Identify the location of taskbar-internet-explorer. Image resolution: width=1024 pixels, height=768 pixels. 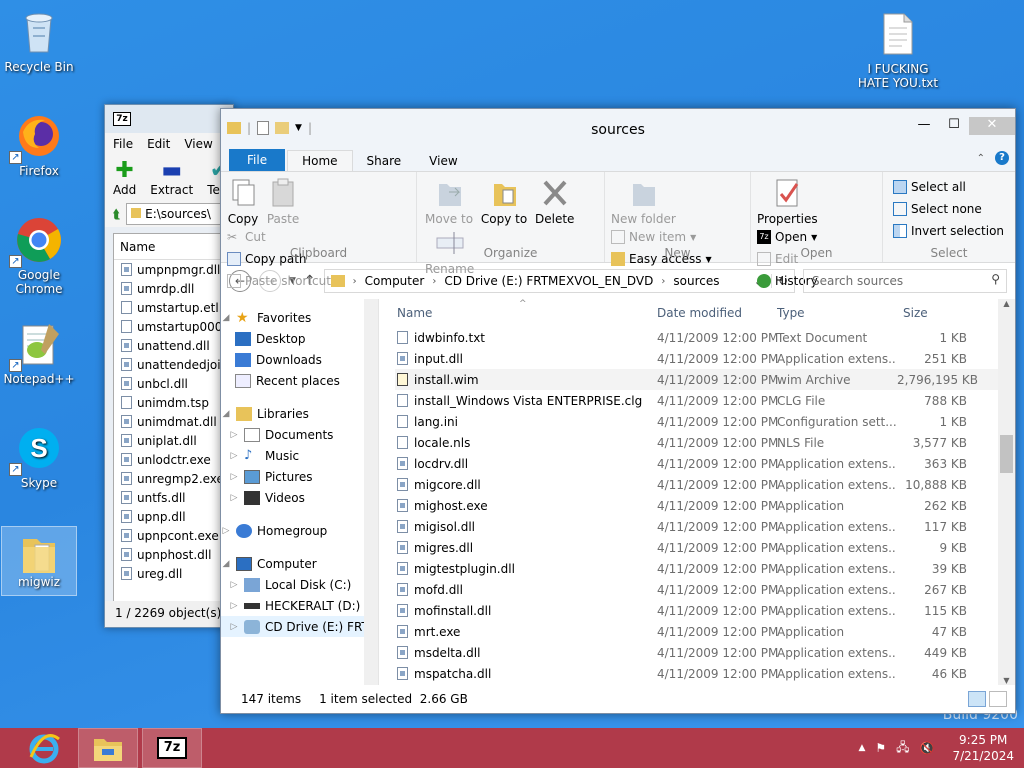
(44, 748).